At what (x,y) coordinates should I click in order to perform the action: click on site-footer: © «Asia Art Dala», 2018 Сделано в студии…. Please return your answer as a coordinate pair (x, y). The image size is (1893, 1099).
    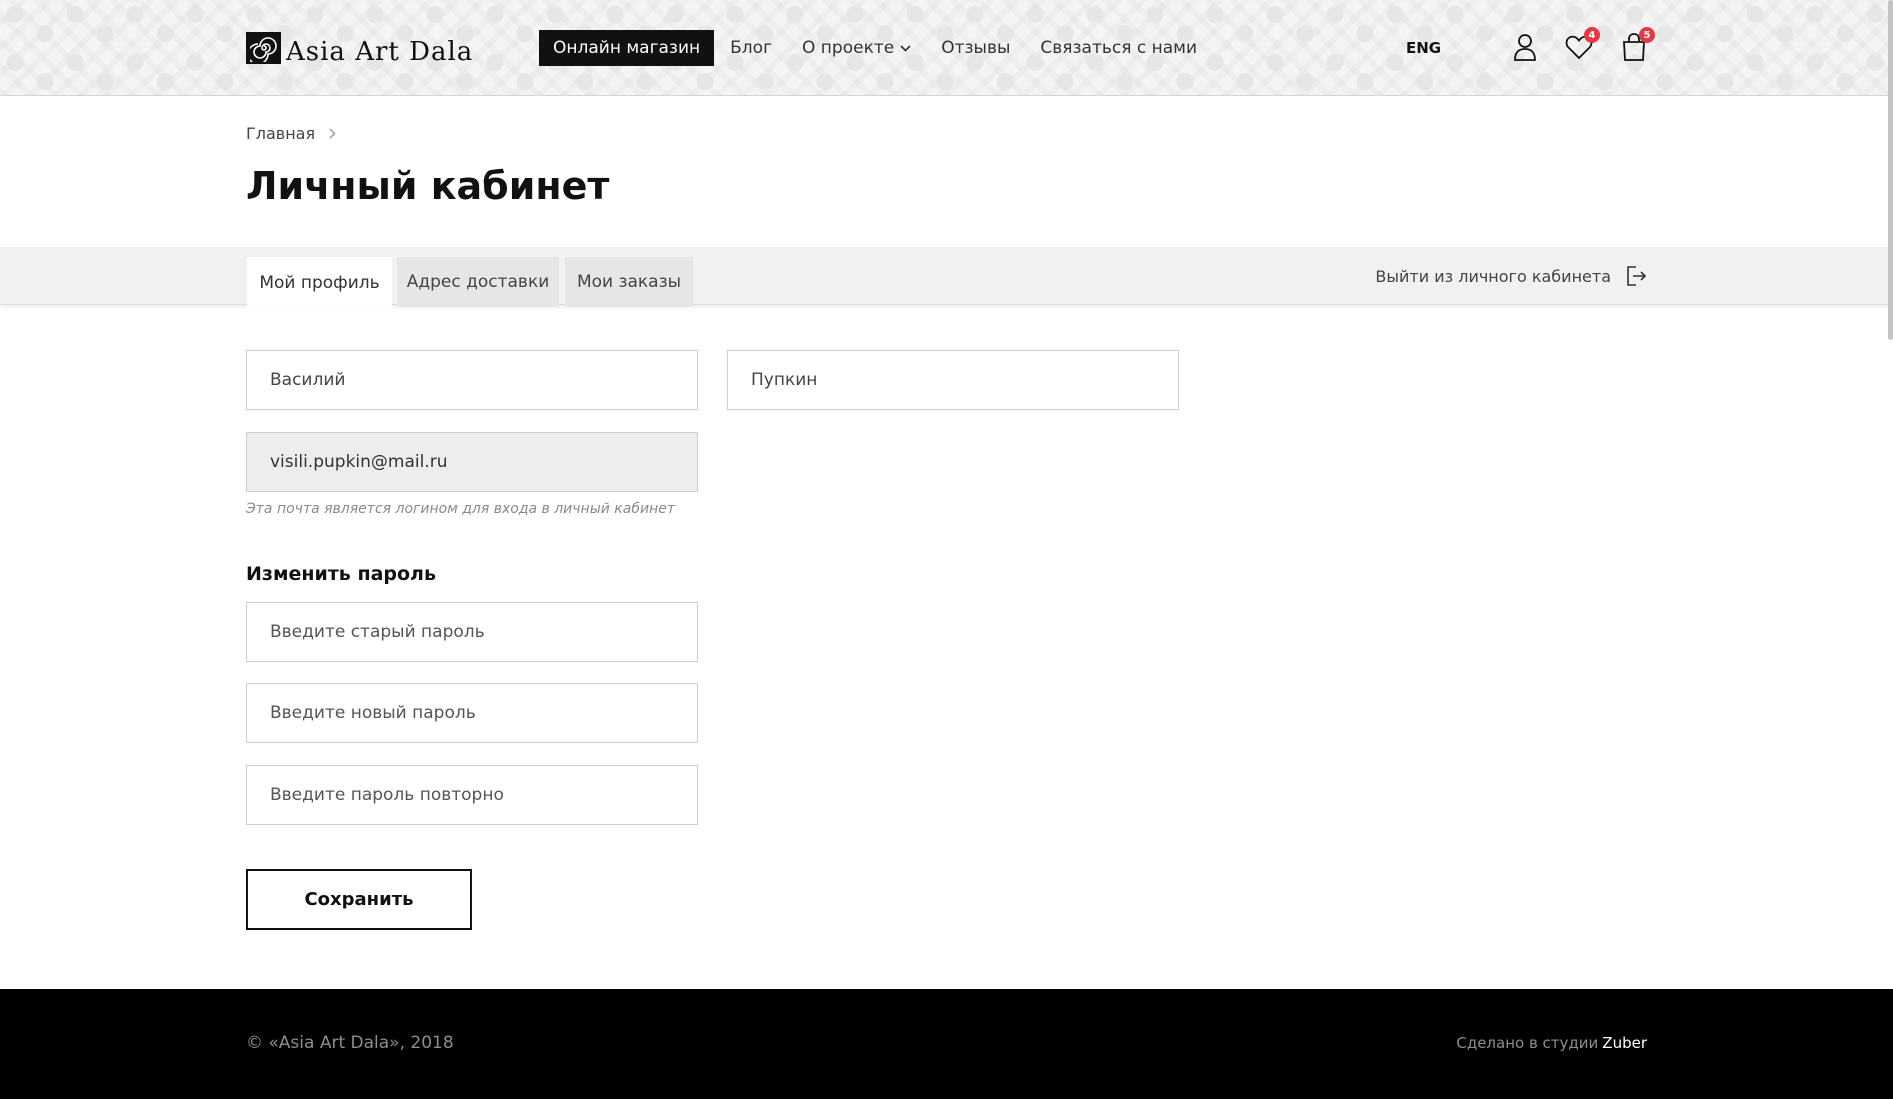
    Looking at the image, I should click on (946, 1044).